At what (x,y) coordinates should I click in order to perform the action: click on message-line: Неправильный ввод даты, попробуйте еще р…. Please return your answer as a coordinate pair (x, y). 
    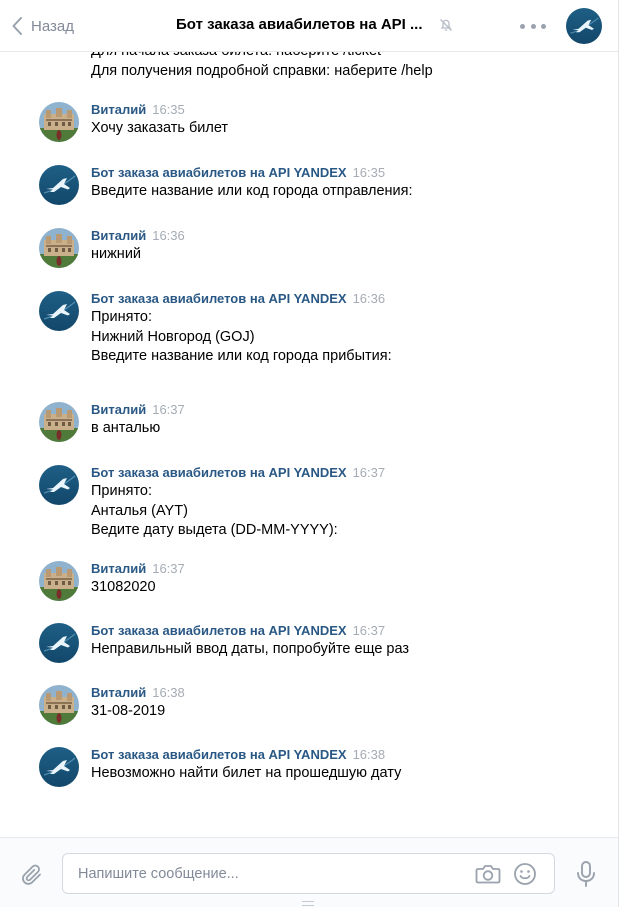
    Looking at the image, I should click on (250, 649).